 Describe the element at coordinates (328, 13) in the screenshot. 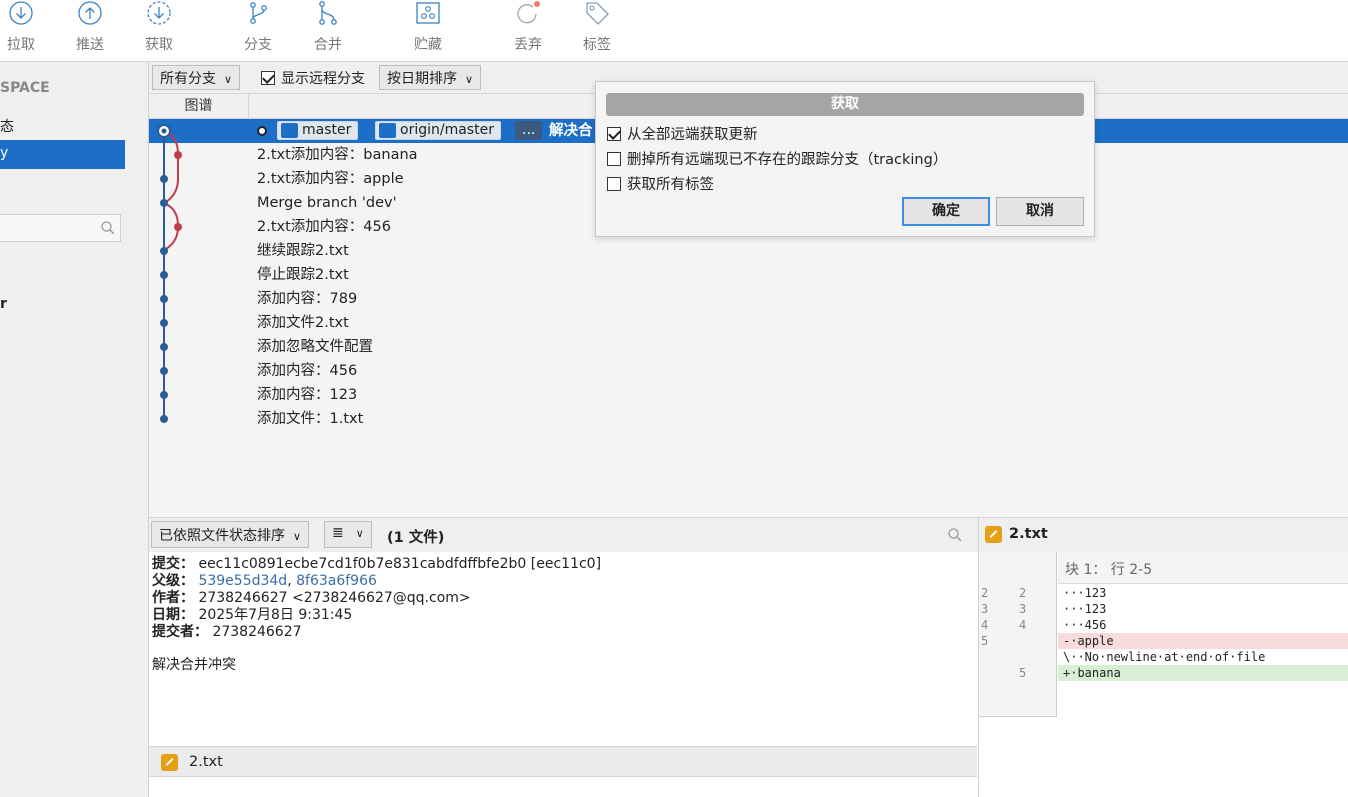

I see `merge-icon` at that location.